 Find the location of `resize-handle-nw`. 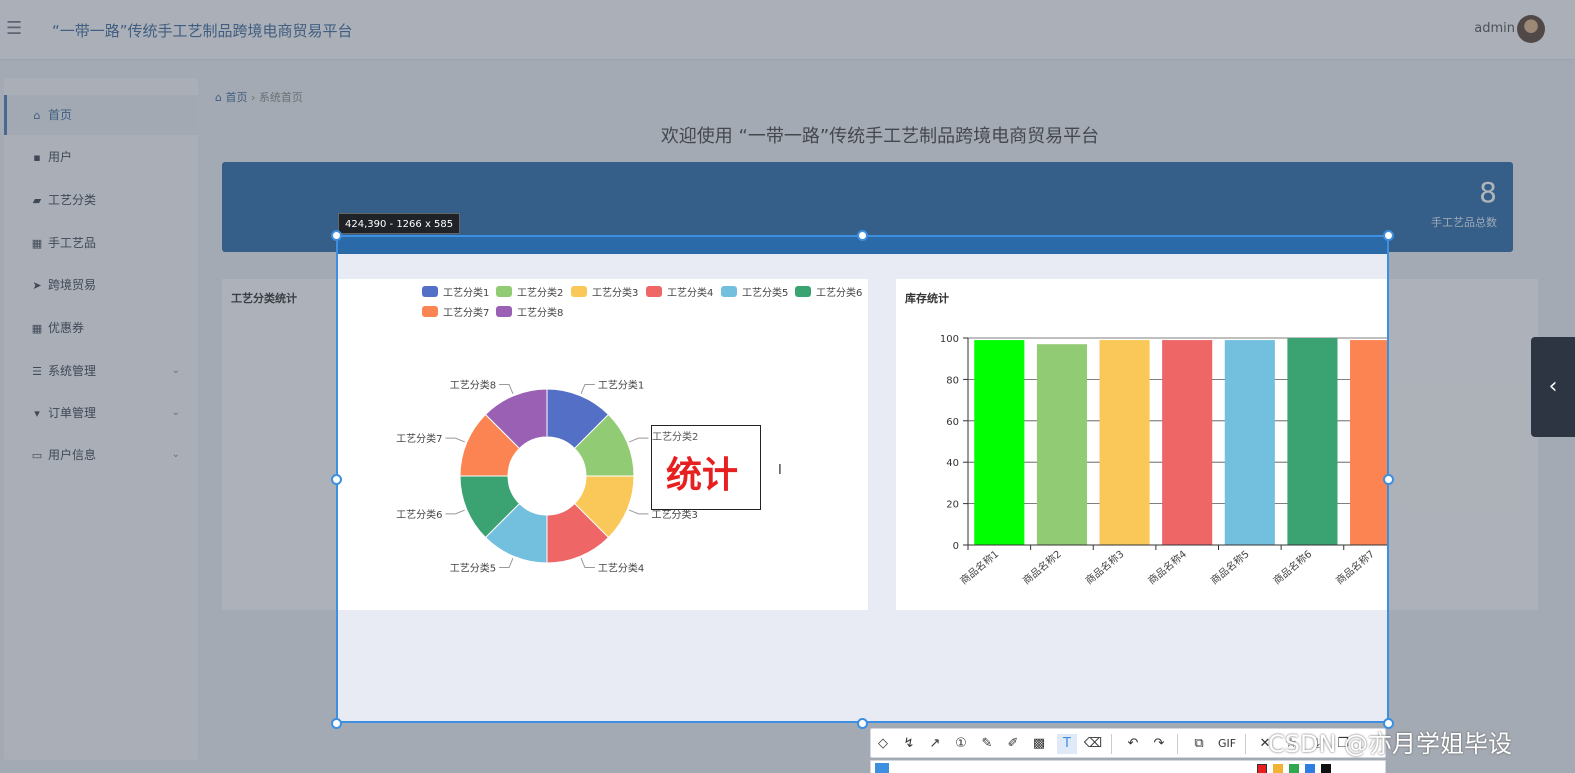

resize-handle-nw is located at coordinates (336, 235).